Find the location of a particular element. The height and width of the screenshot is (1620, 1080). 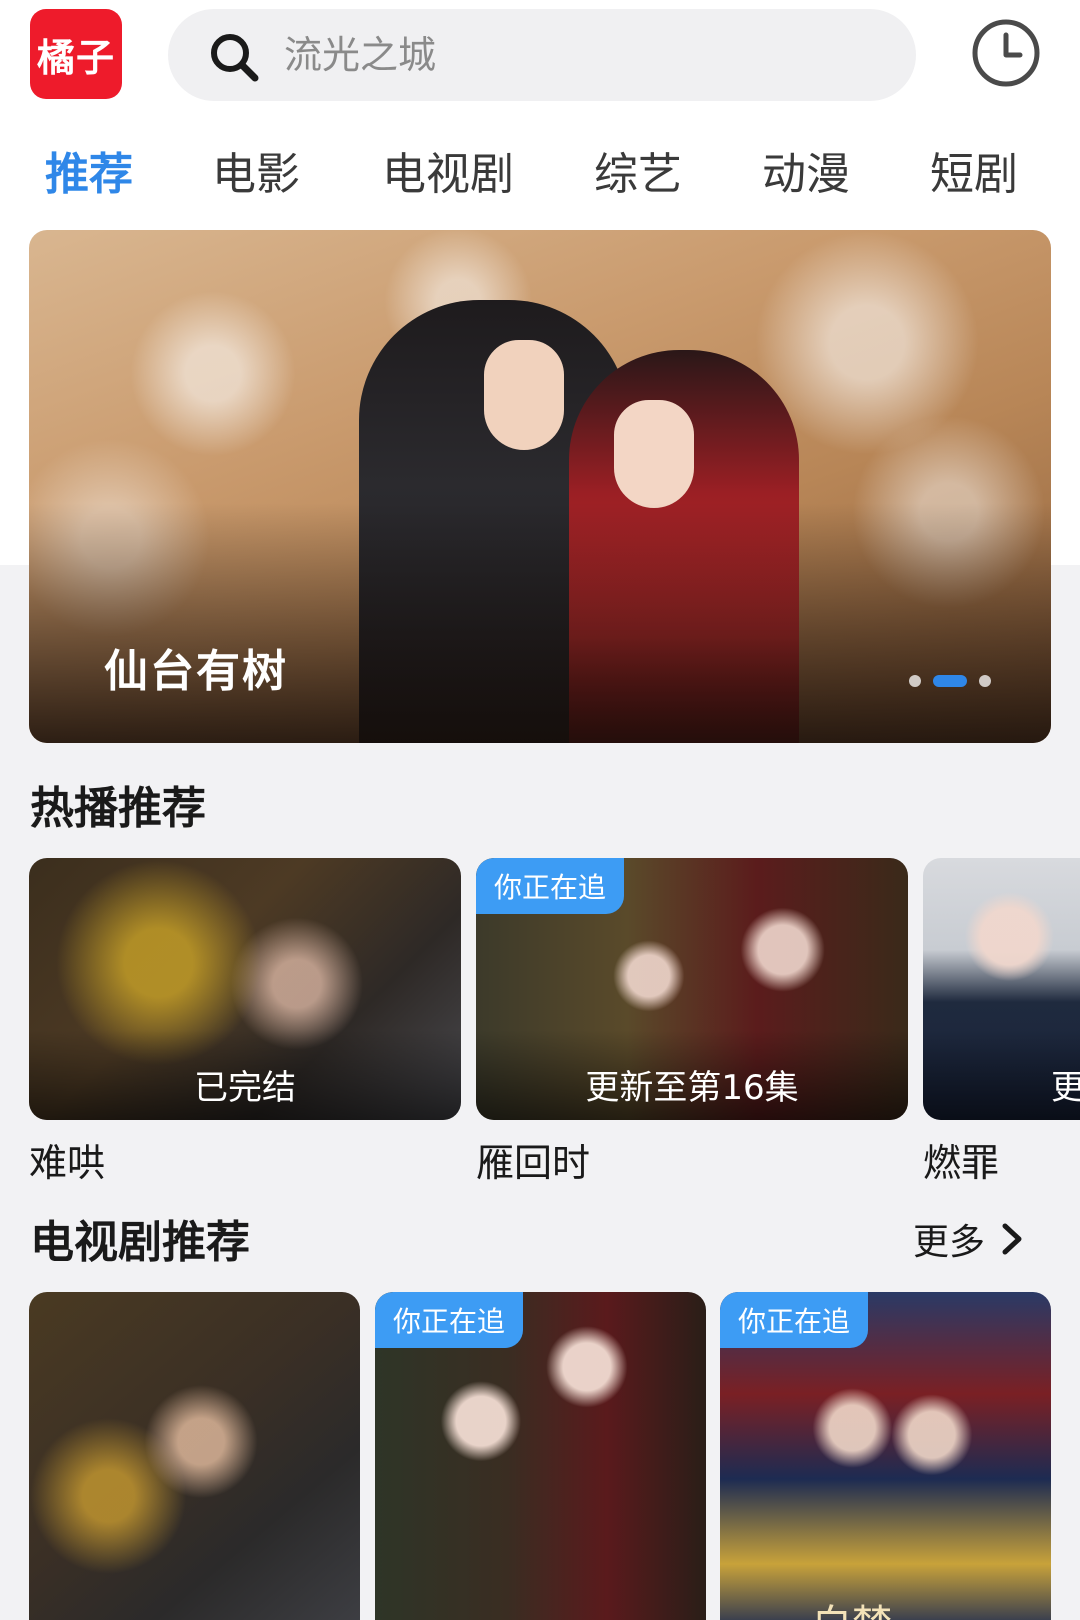

tab-movies: 电影 is located at coordinates (256, 175).